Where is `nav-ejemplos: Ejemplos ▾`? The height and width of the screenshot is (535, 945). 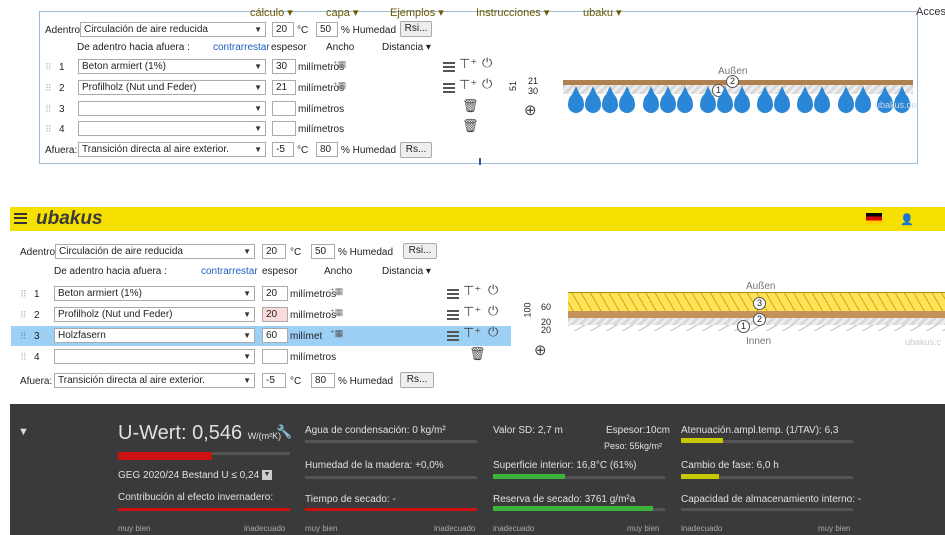 nav-ejemplos: Ejemplos ▾ is located at coordinates (417, 12).